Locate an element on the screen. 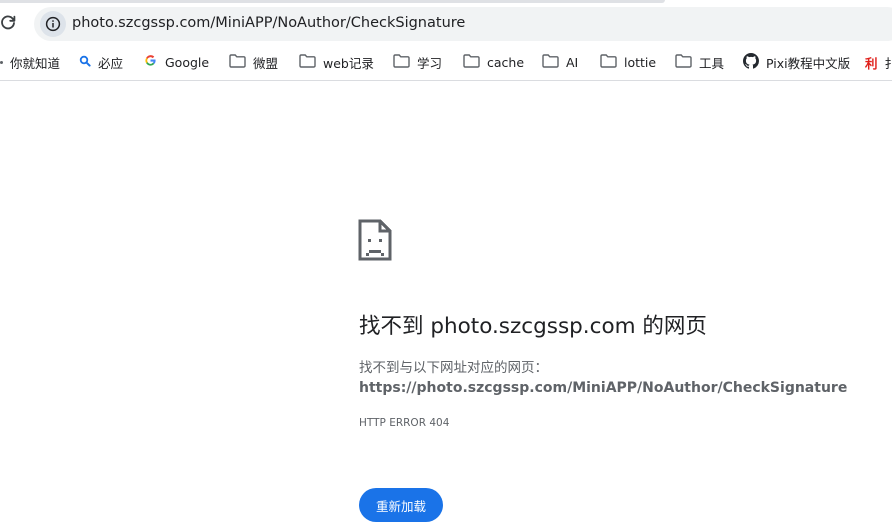 The width and height of the screenshot is (892, 527). error-code: HTTP ERROR 404 is located at coordinates (404, 423).